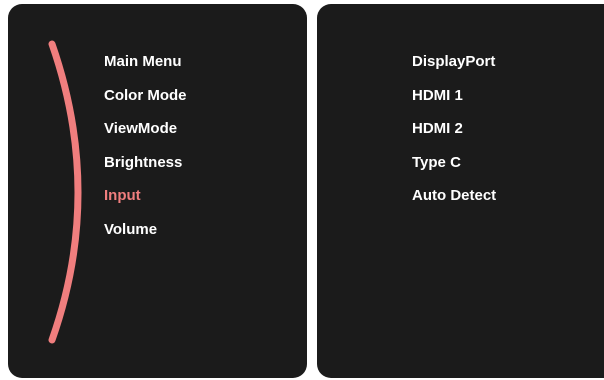 The height and width of the screenshot is (380, 604). I want to click on menu-item-viewmode: ViewMode, so click(145, 134).